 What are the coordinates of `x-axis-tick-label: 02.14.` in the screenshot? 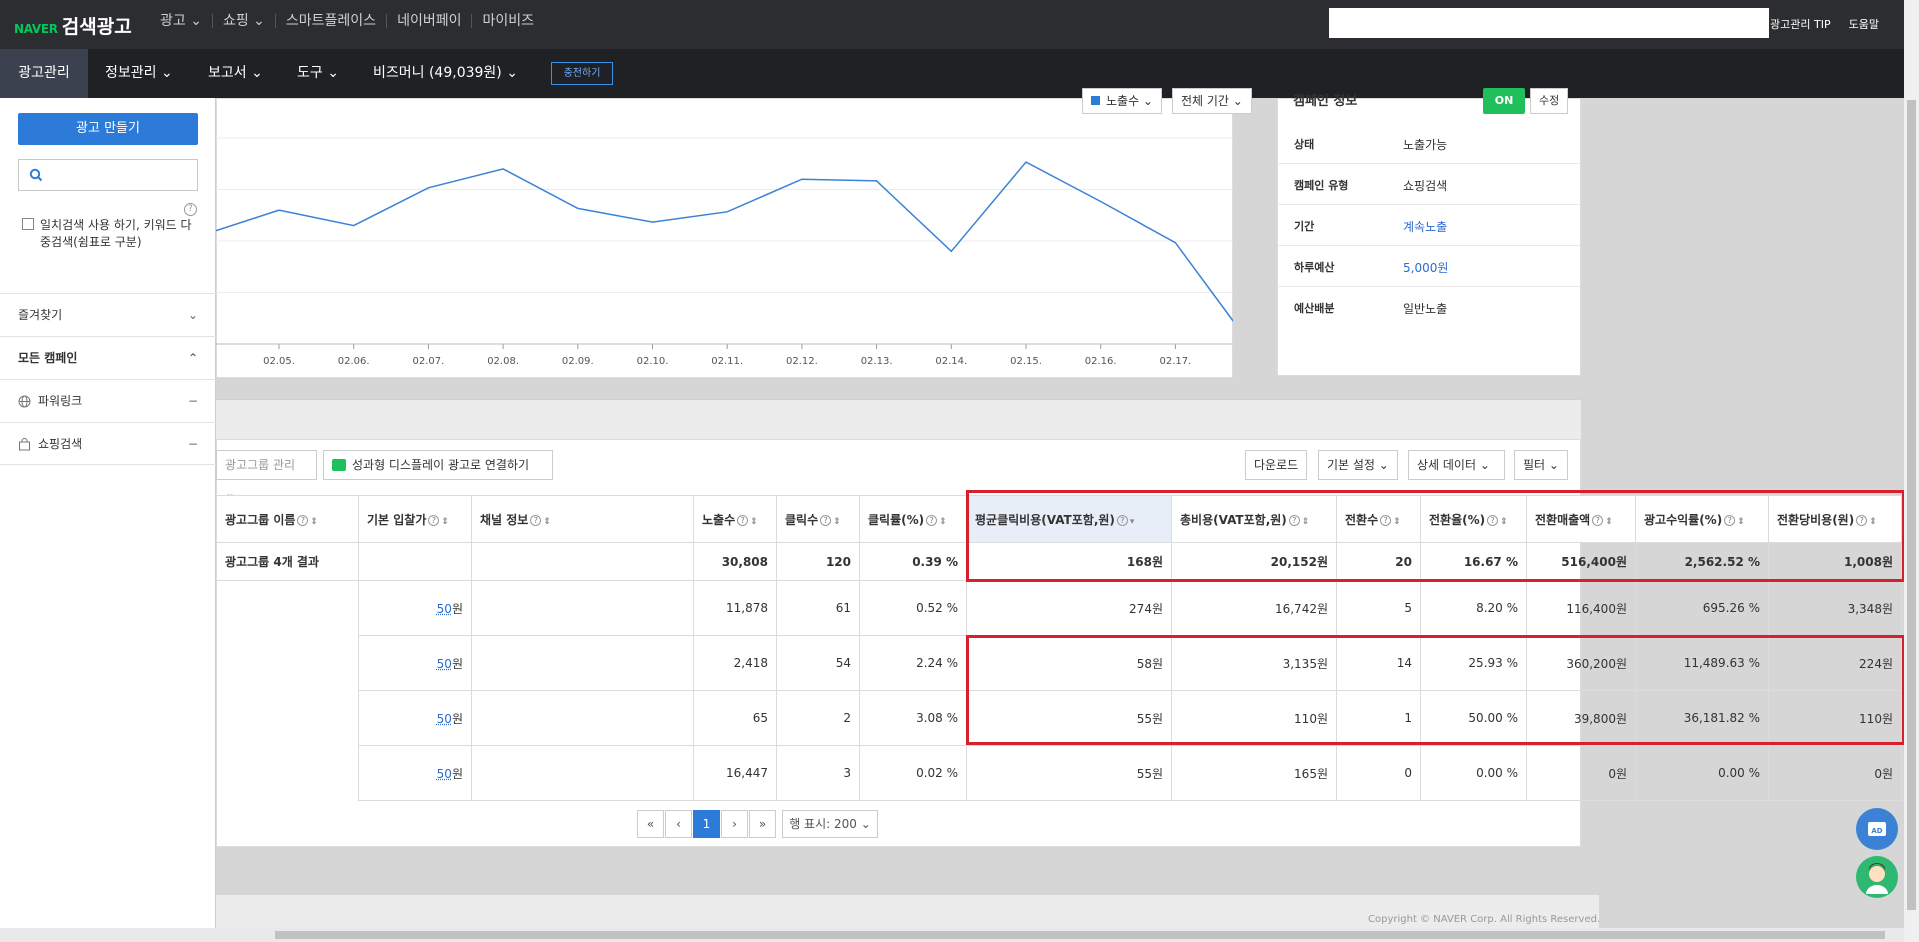 It's located at (951, 361).